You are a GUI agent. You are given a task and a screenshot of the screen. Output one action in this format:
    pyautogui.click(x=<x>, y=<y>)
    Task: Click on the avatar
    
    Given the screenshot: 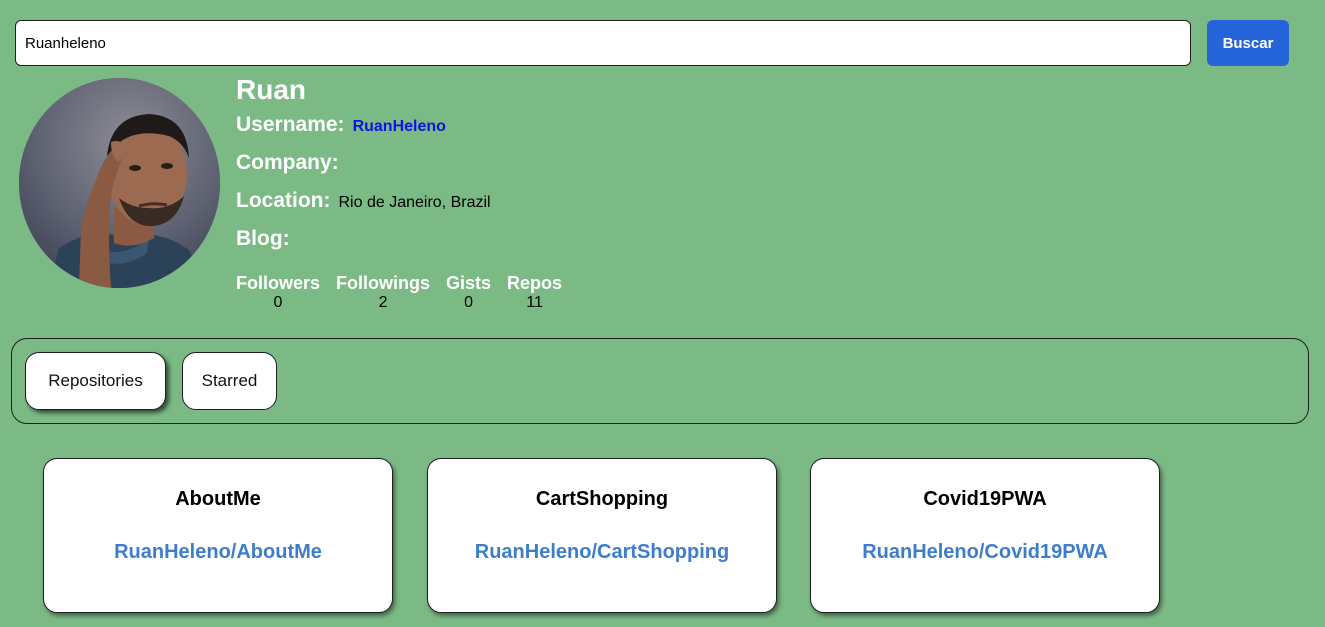 What is the action you would take?
    pyautogui.click(x=119, y=183)
    